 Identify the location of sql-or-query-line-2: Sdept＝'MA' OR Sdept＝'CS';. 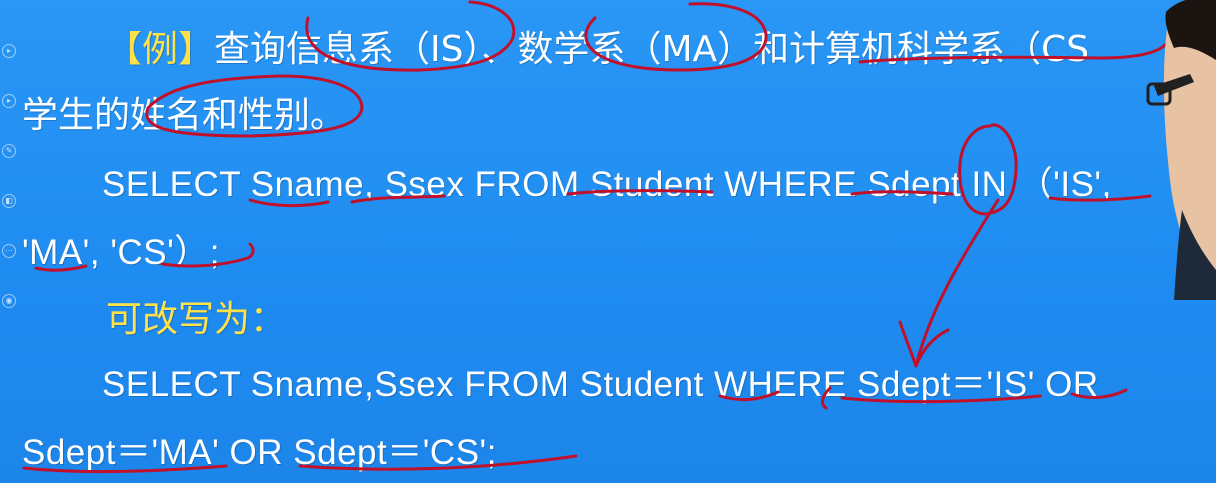
(259, 452).